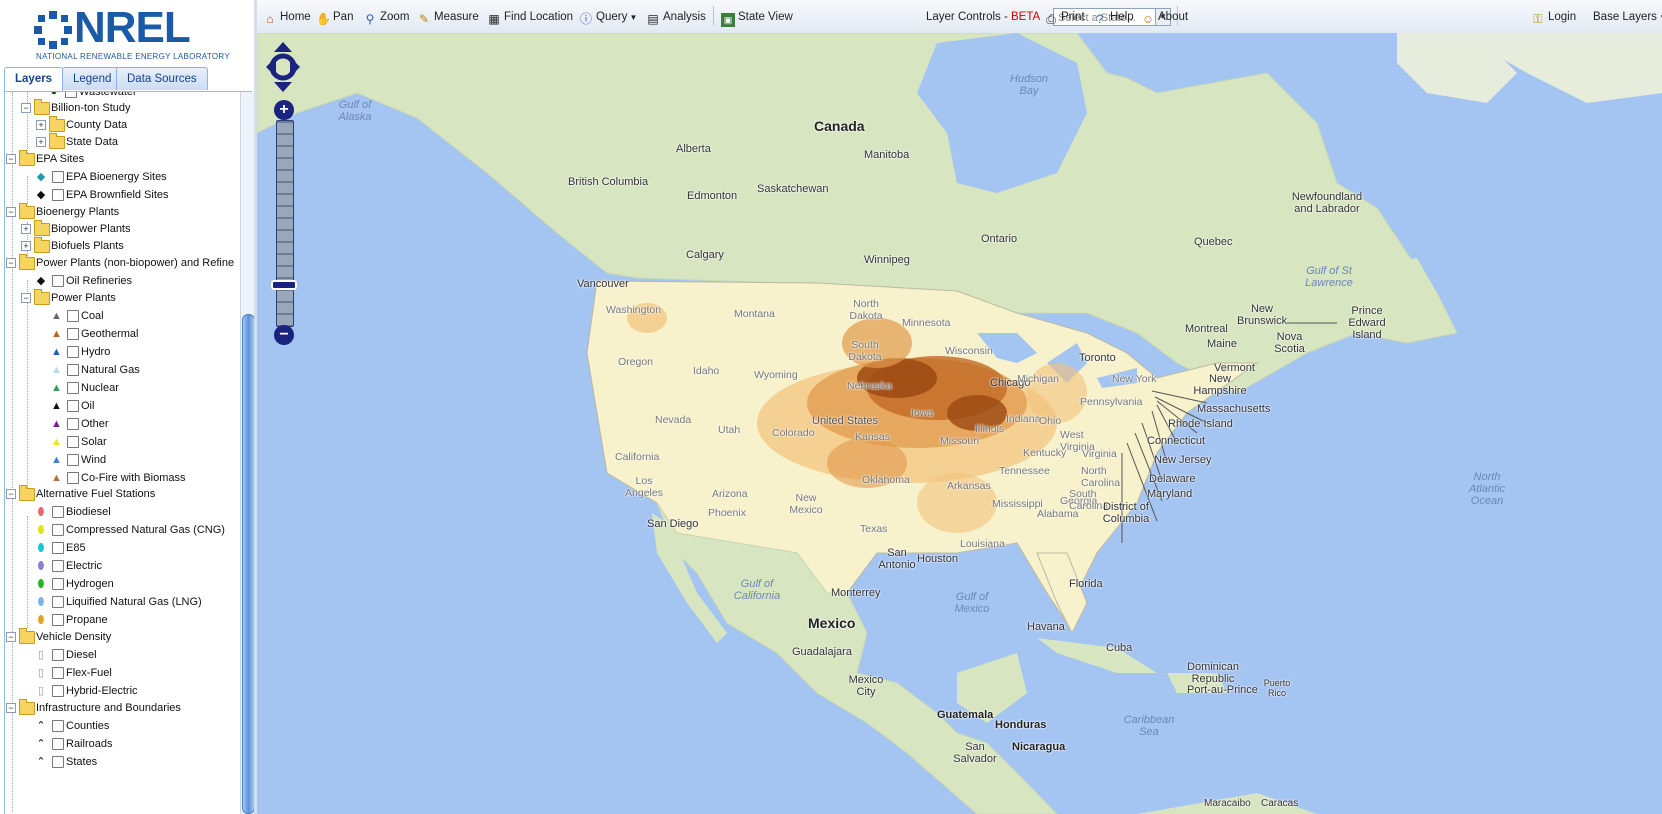  Describe the element at coordinates (765, 17) in the screenshot. I see `state-view-label: State View` at that location.